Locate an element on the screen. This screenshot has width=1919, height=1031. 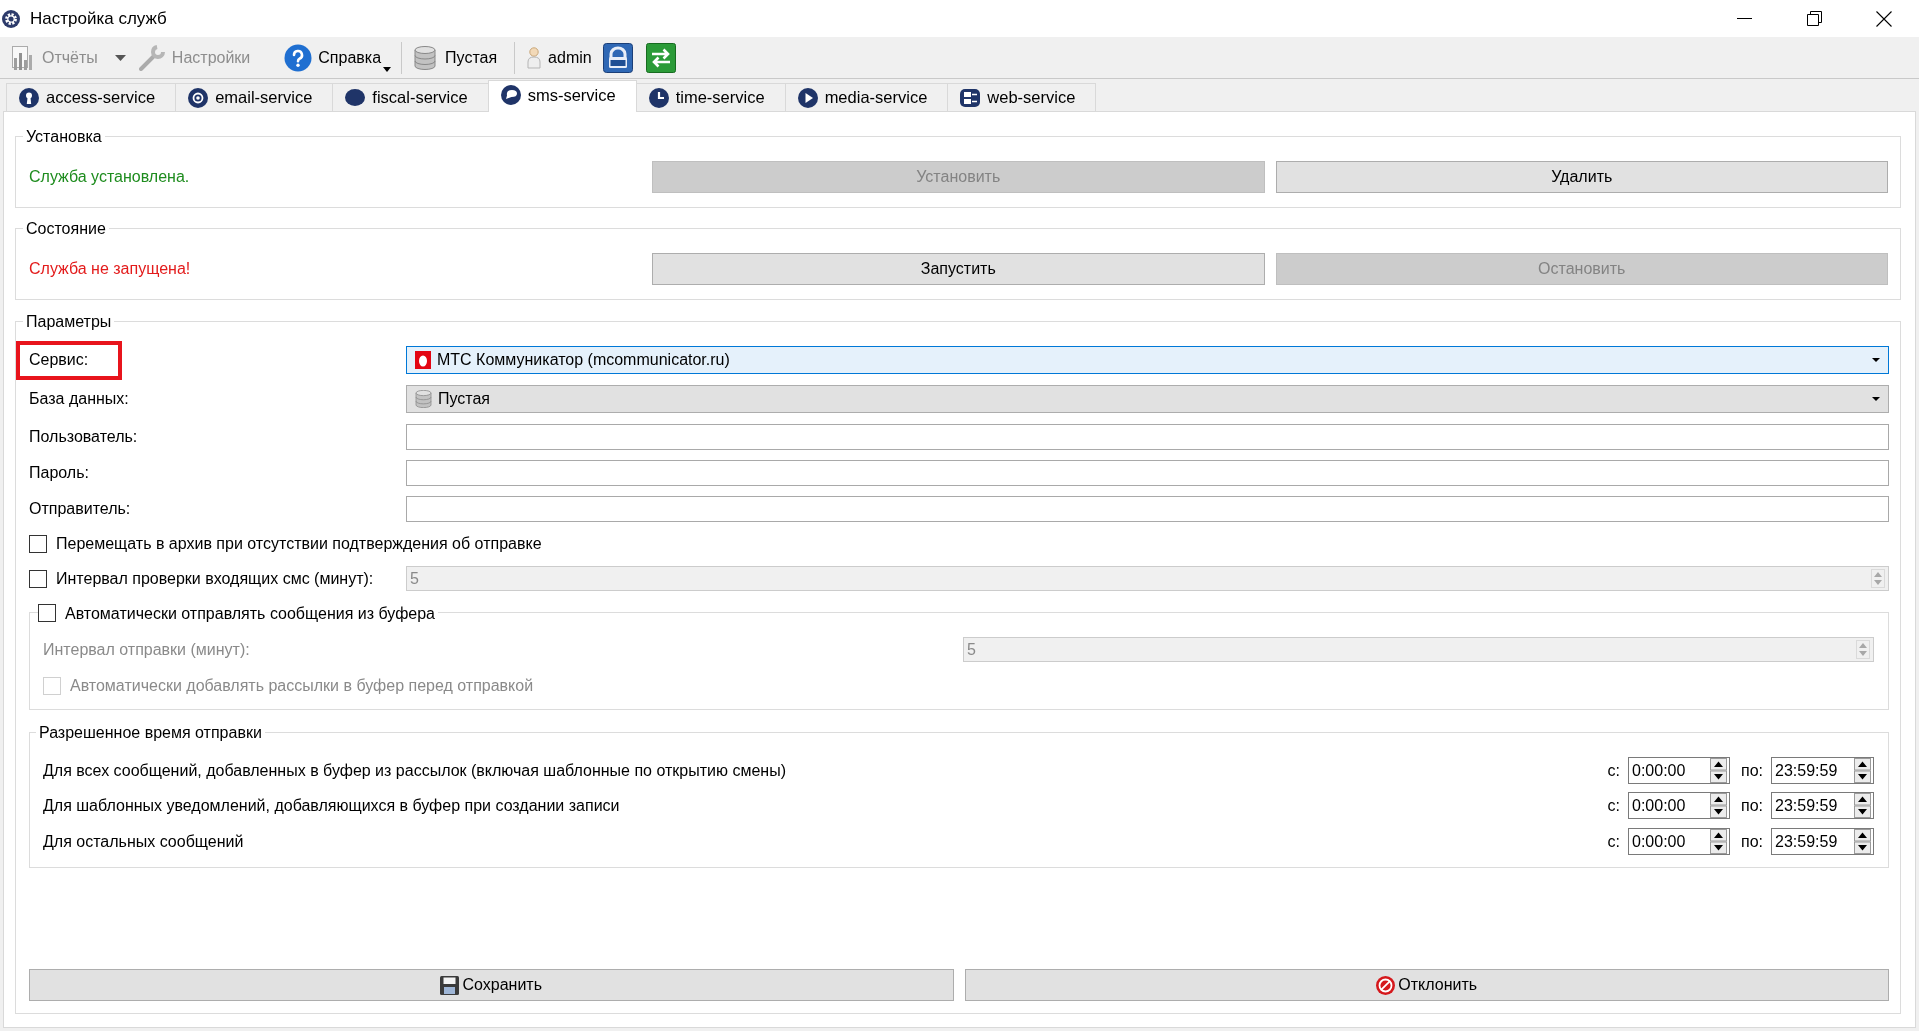
window-title: Настройка служб is located at coordinates (98, 18).